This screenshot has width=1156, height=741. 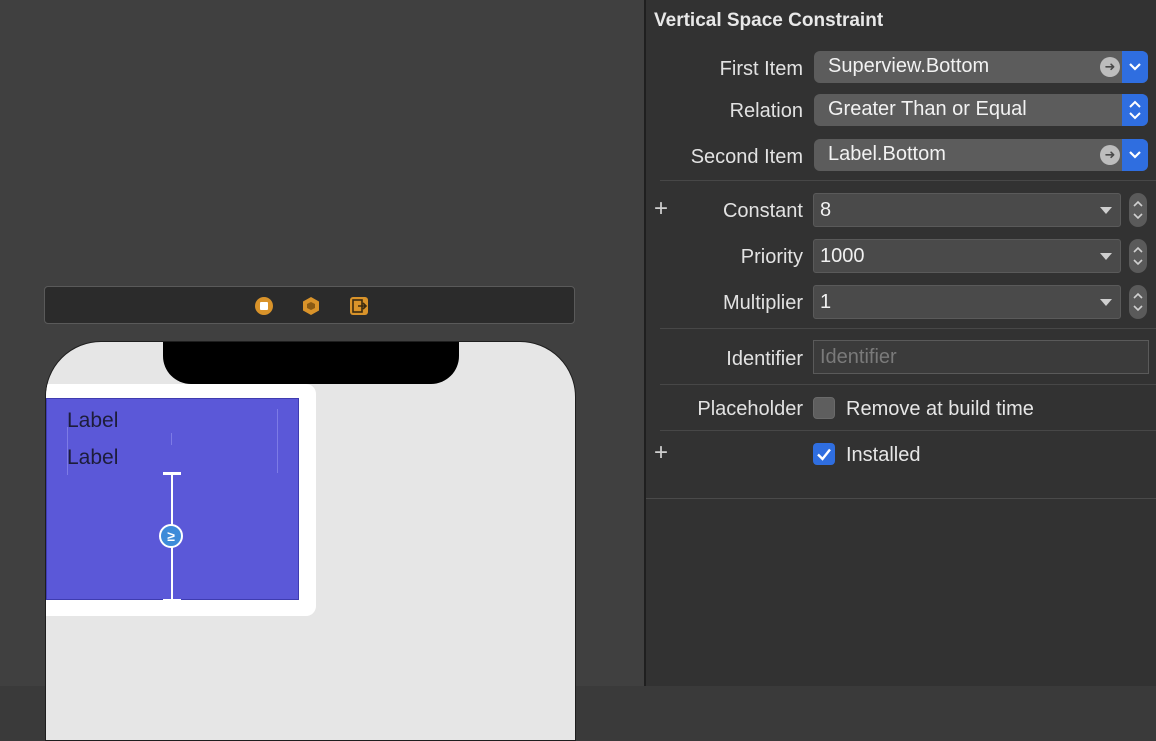 I want to click on constant-label: Constant, so click(x=762, y=211).